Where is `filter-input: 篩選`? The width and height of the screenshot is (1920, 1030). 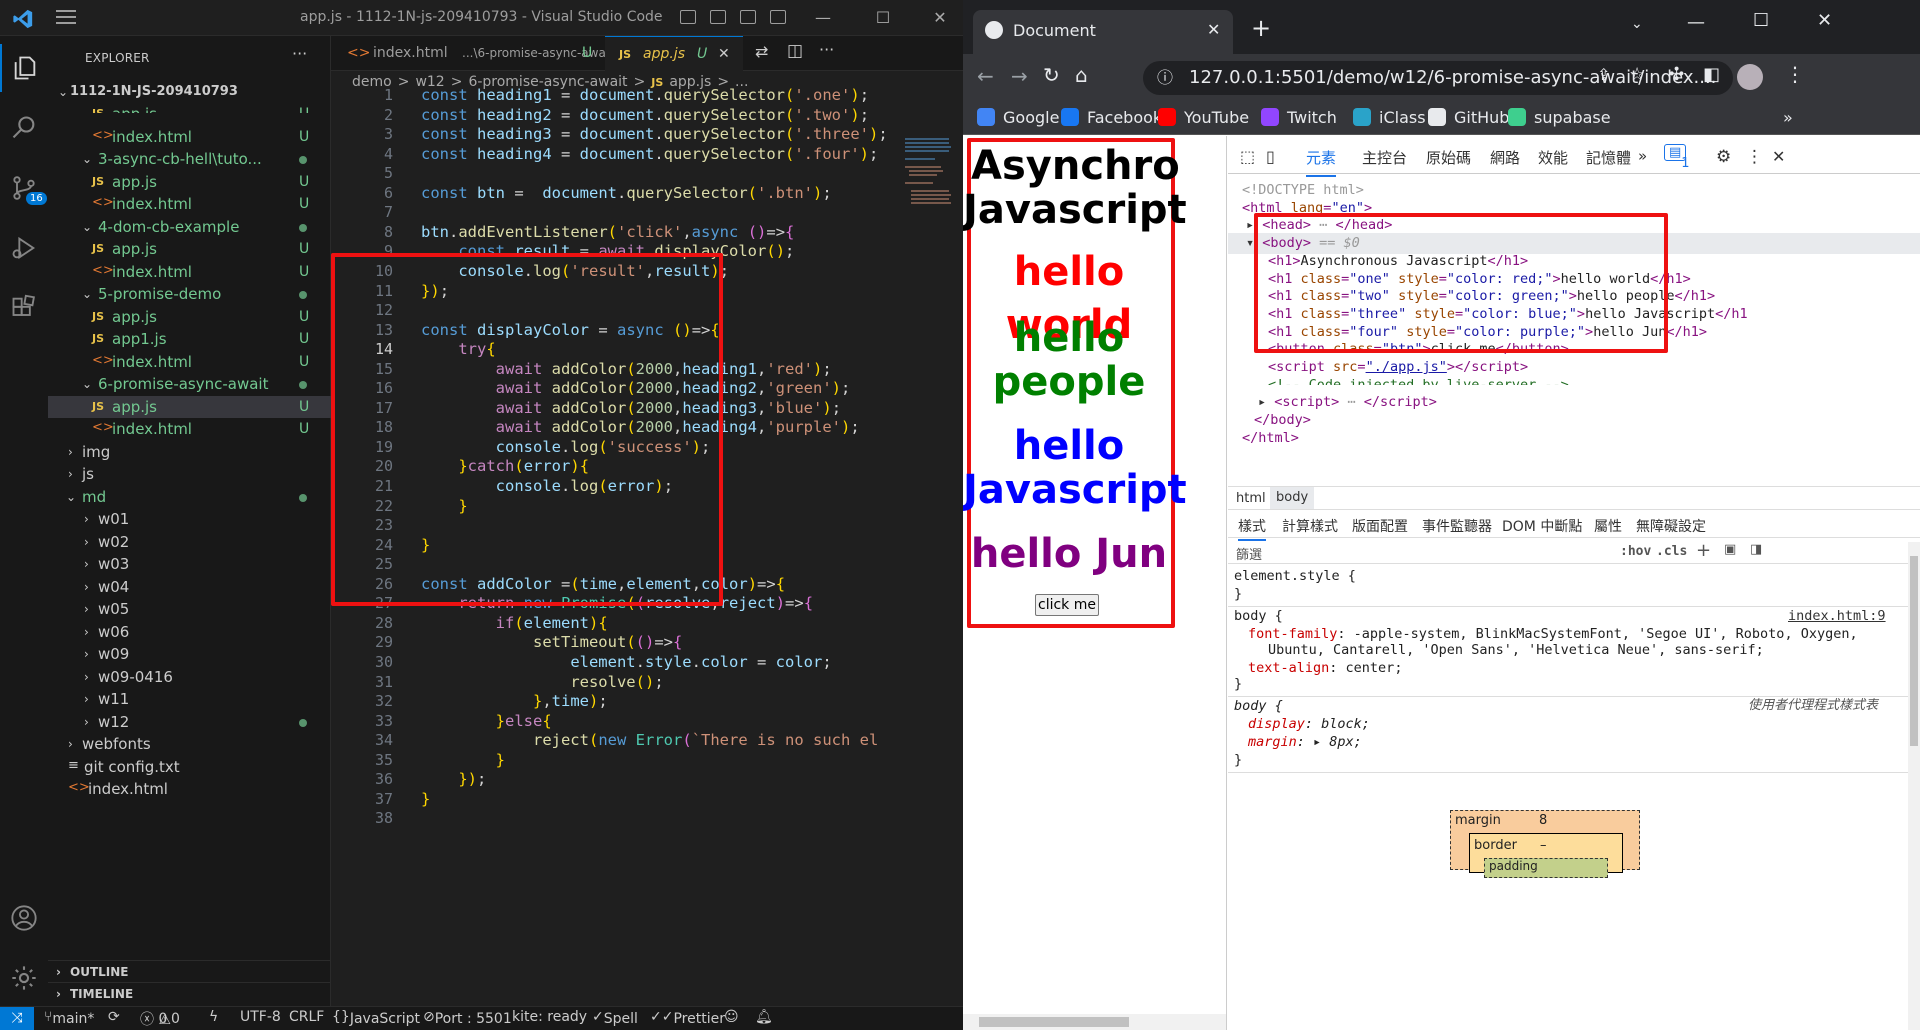 filter-input: 篩選 is located at coordinates (1249, 553).